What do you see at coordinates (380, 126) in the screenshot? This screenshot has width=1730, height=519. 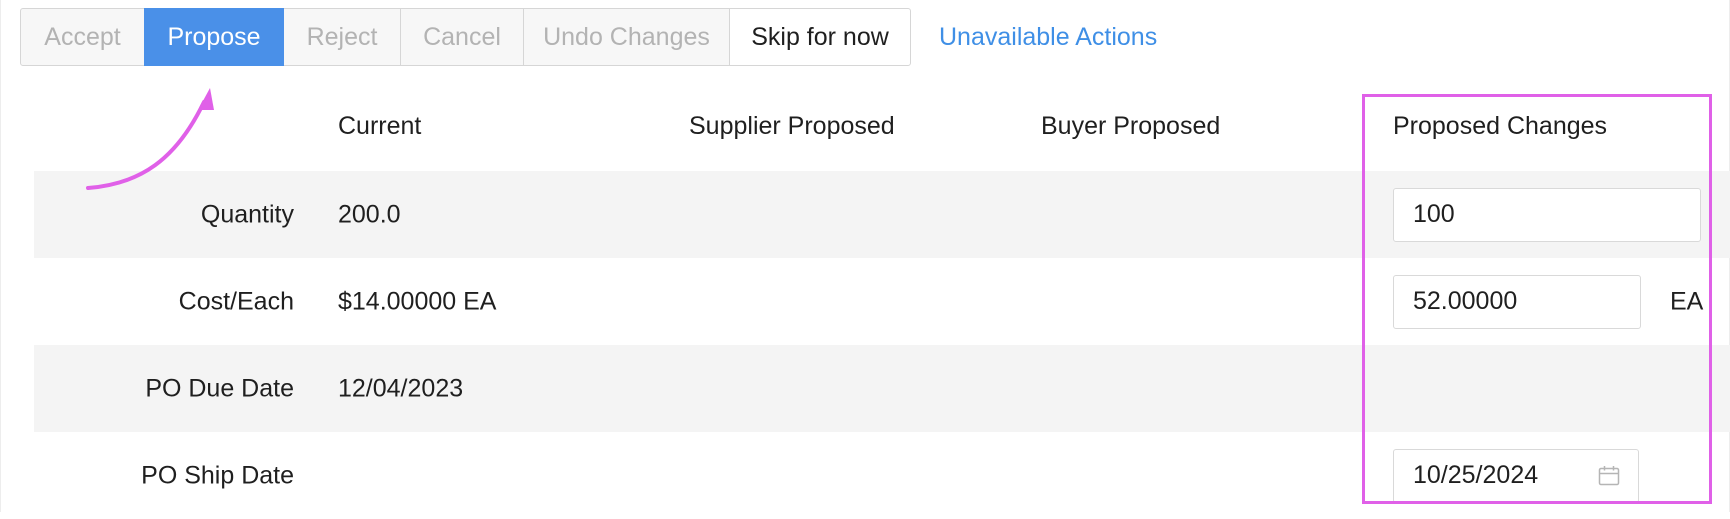 I see `column-header-current: Current` at bounding box center [380, 126].